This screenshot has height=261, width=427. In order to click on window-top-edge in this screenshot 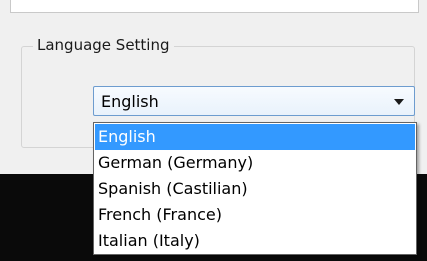, I will do `click(213, 7)`.